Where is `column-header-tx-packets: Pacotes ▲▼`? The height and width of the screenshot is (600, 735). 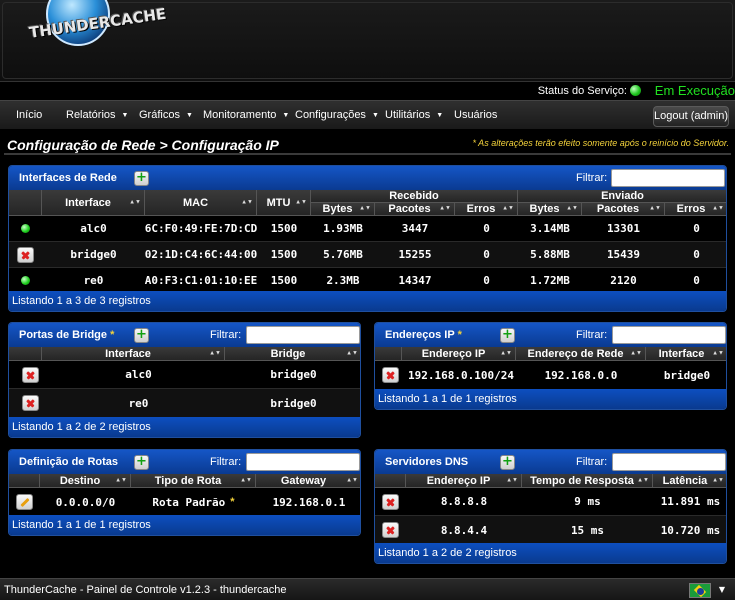 column-header-tx-packets: Pacotes ▲▼ is located at coordinates (623, 209).